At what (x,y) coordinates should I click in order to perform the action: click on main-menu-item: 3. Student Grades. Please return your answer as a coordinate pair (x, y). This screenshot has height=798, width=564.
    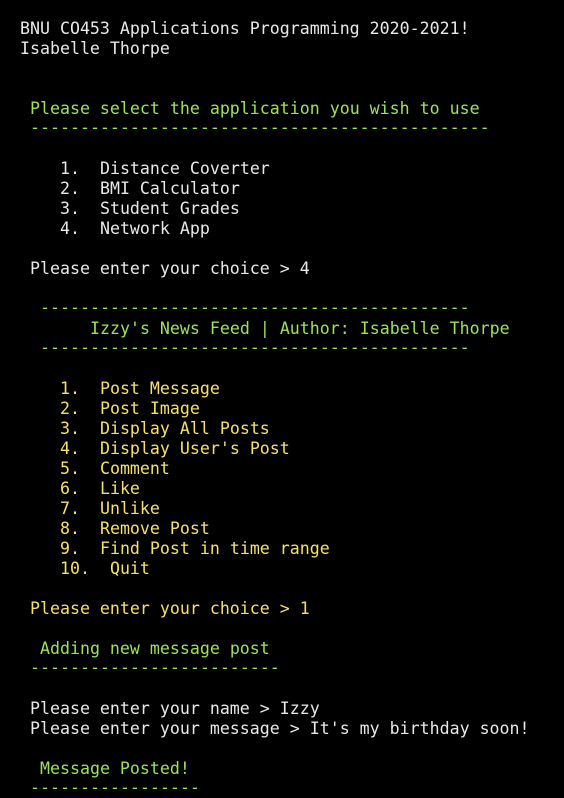
    Looking at the image, I should click on (150, 208).